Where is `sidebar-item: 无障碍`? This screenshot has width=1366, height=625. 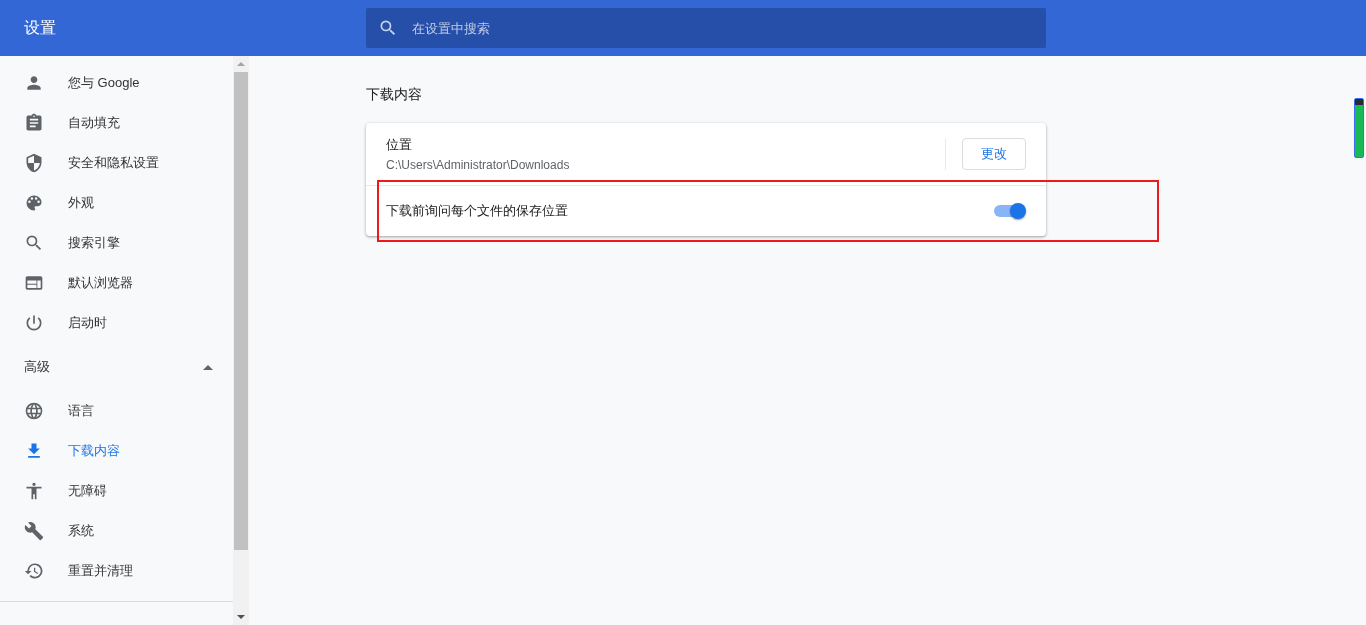
sidebar-item: 无障碍 is located at coordinates (53, 491).